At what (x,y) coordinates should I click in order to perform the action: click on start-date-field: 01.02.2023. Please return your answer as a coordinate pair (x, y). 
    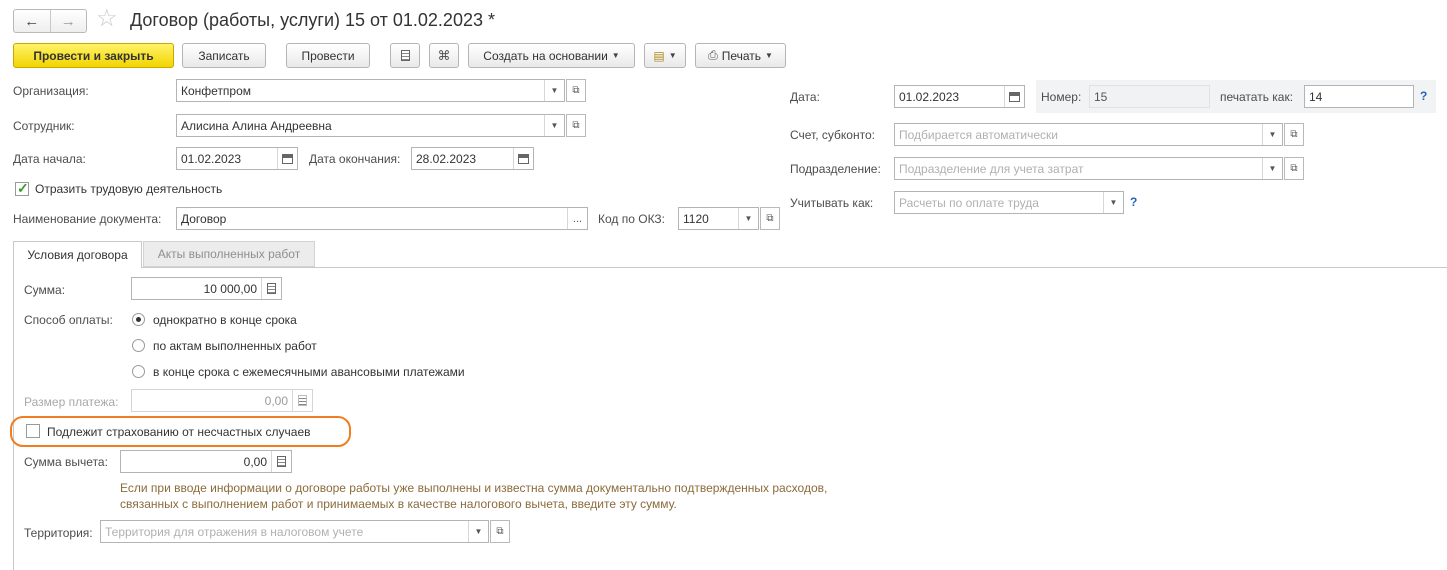
    Looking at the image, I should click on (237, 158).